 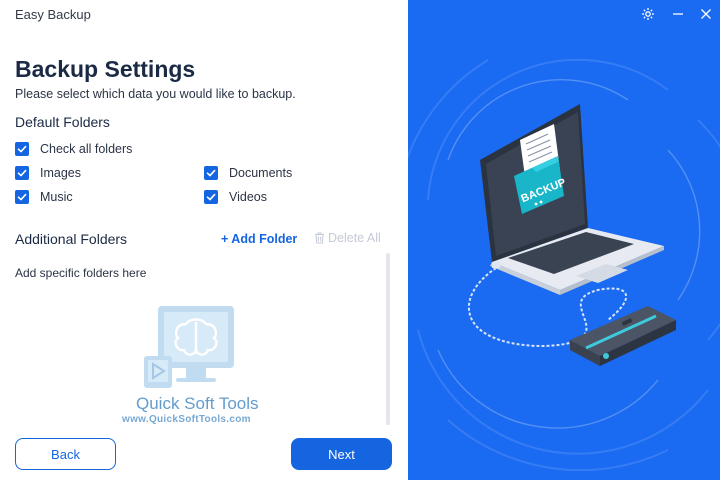 I want to click on add-folder-button: + Add Folder, so click(x=259, y=239).